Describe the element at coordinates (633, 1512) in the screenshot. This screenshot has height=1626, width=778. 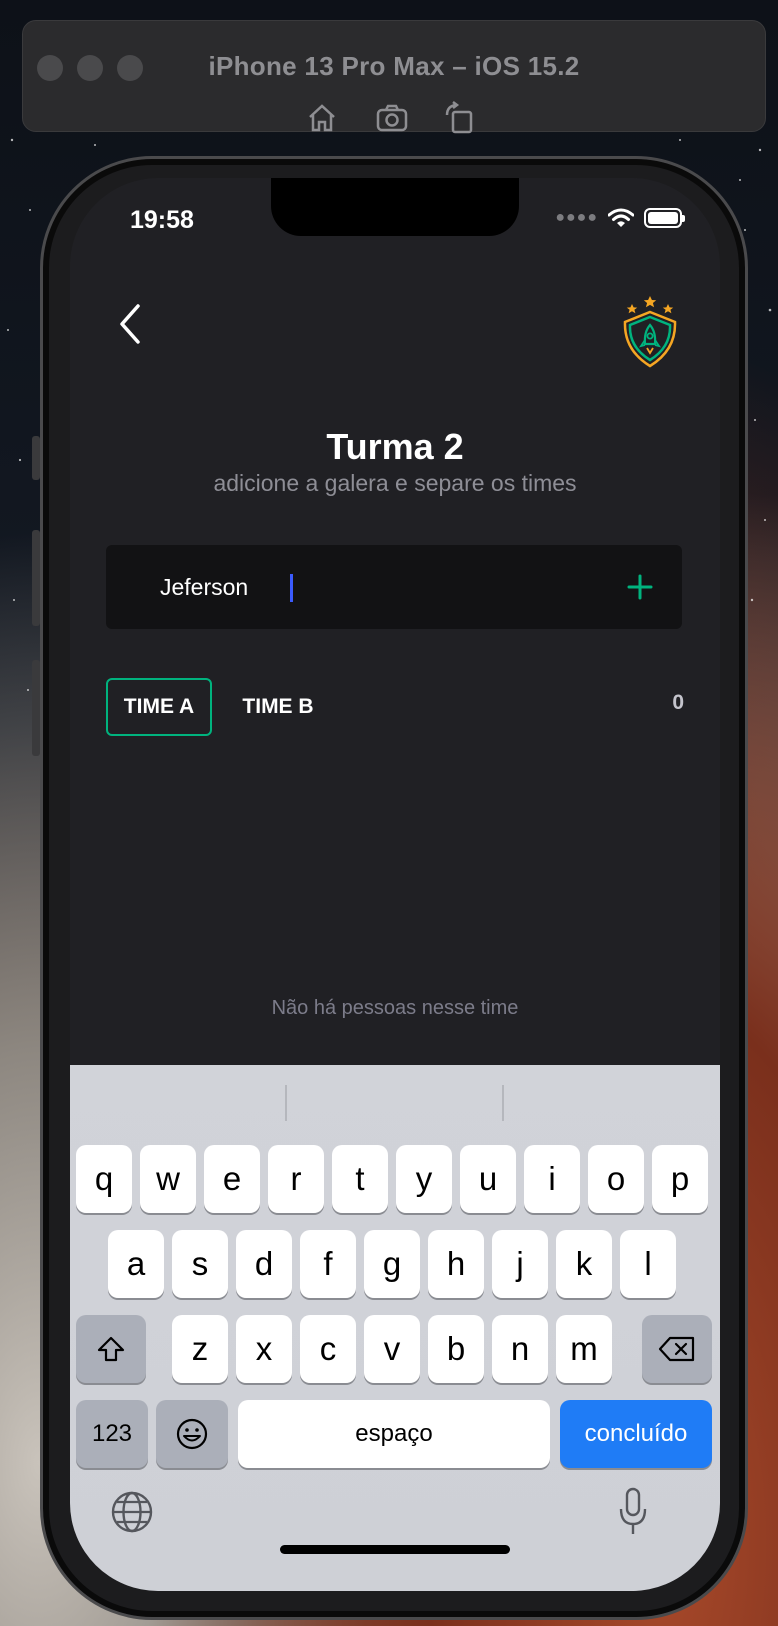
I see `microphone-icon` at that location.